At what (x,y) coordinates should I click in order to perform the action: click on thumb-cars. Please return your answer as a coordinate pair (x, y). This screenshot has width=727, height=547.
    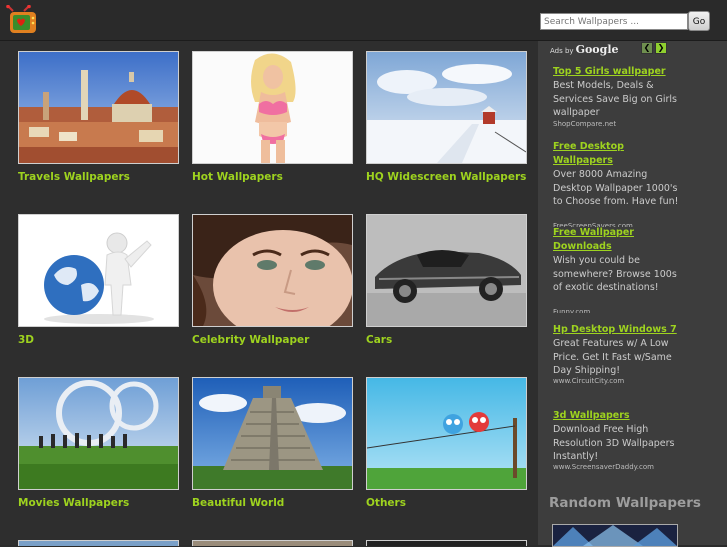
    Looking at the image, I should click on (446, 270).